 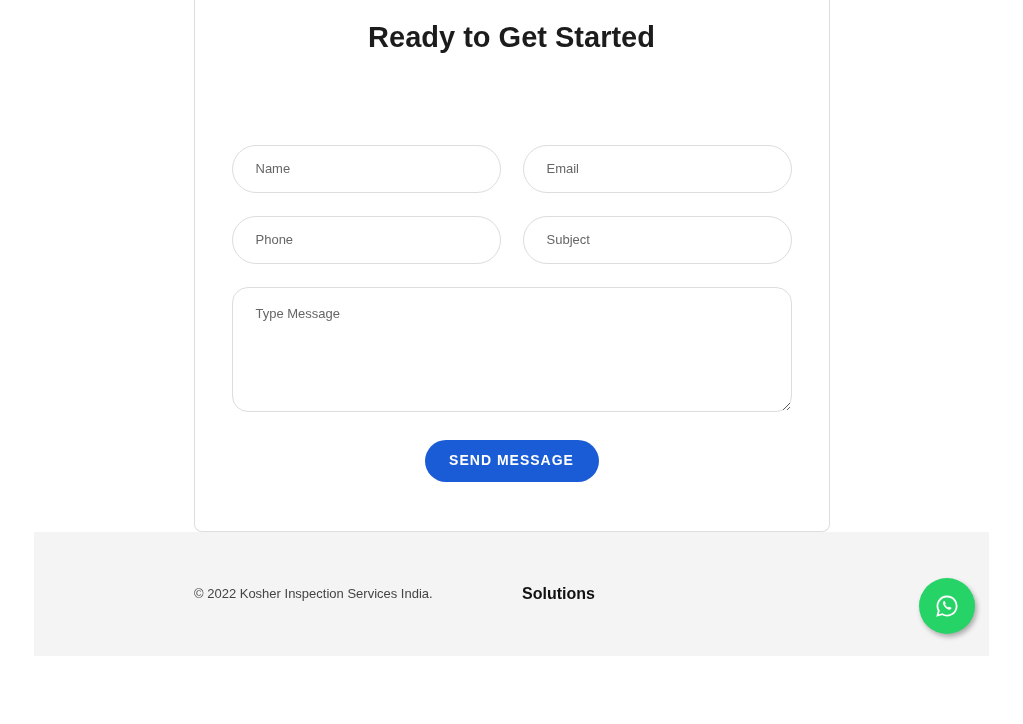 What do you see at coordinates (511, 349) in the screenshot?
I see `message-field: Type Message` at bounding box center [511, 349].